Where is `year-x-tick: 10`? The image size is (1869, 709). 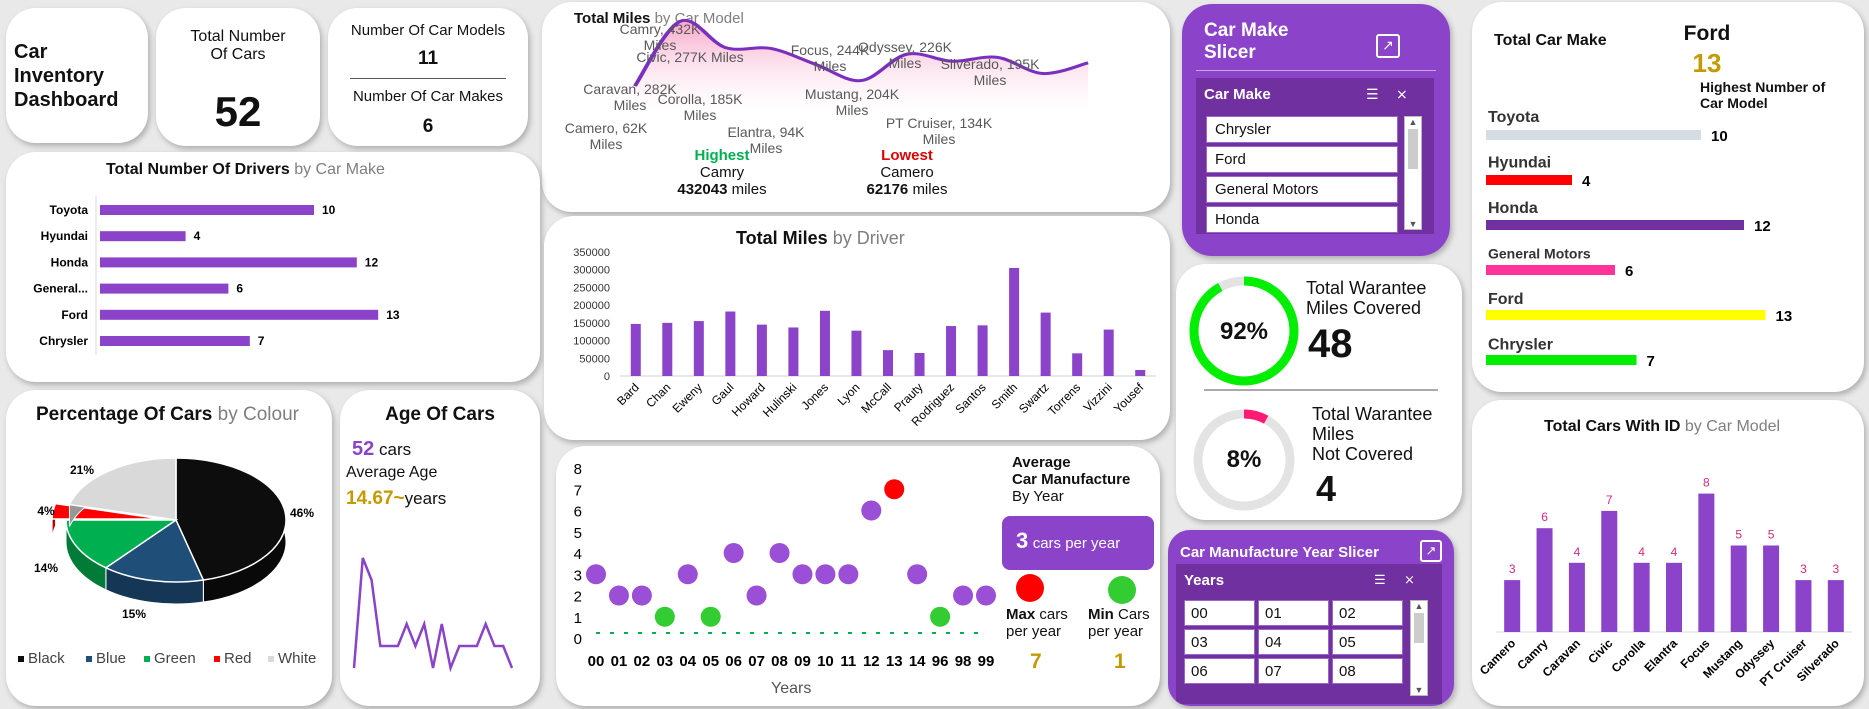
year-x-tick: 10 is located at coordinates (825, 661).